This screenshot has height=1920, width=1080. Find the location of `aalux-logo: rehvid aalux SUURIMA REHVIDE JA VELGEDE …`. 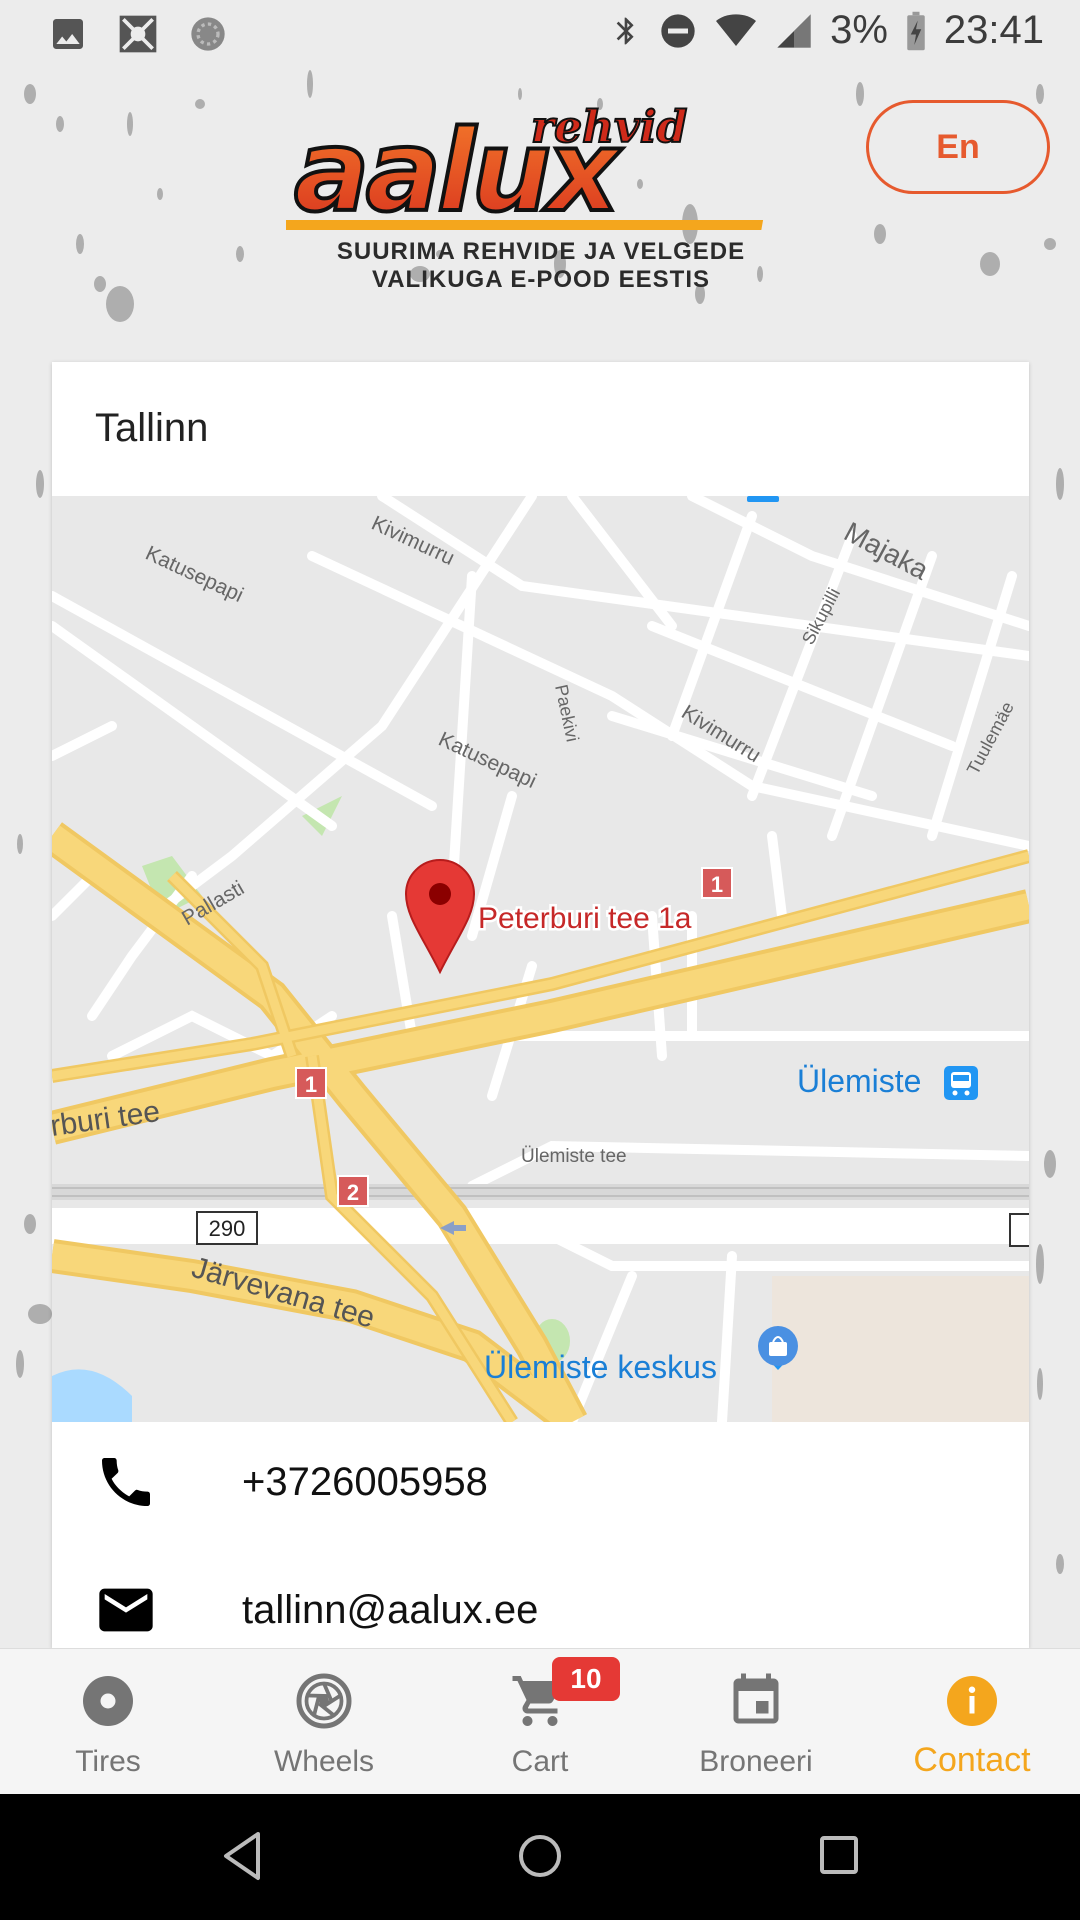

aalux-logo: rehvid aalux SUURIMA REHVIDE JA VELGEDE … is located at coordinates (528, 195).